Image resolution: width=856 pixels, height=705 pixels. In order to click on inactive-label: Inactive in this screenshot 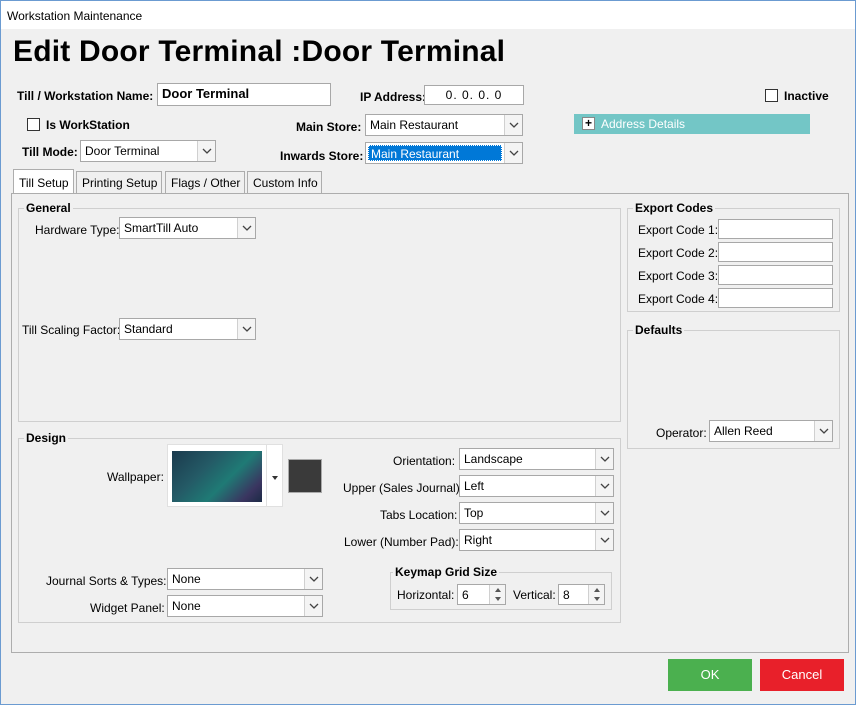, I will do `click(806, 96)`.